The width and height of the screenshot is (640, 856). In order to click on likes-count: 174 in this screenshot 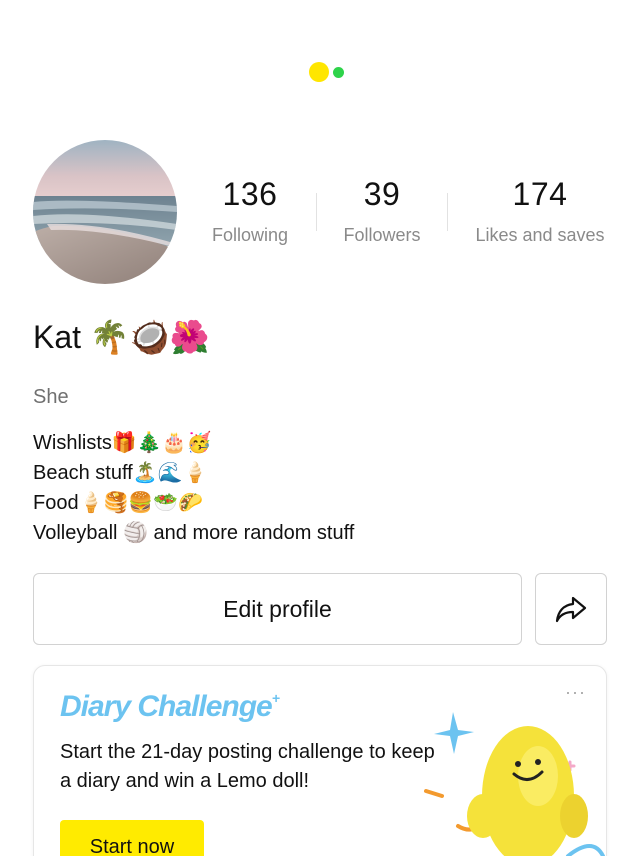, I will do `click(540, 194)`.